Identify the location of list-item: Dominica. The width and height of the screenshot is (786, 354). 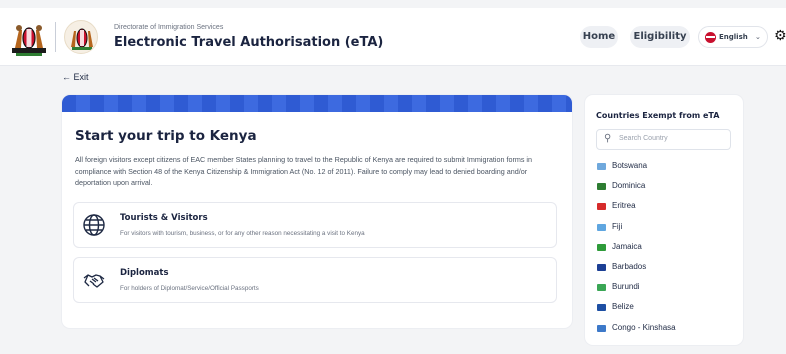
(667, 189).